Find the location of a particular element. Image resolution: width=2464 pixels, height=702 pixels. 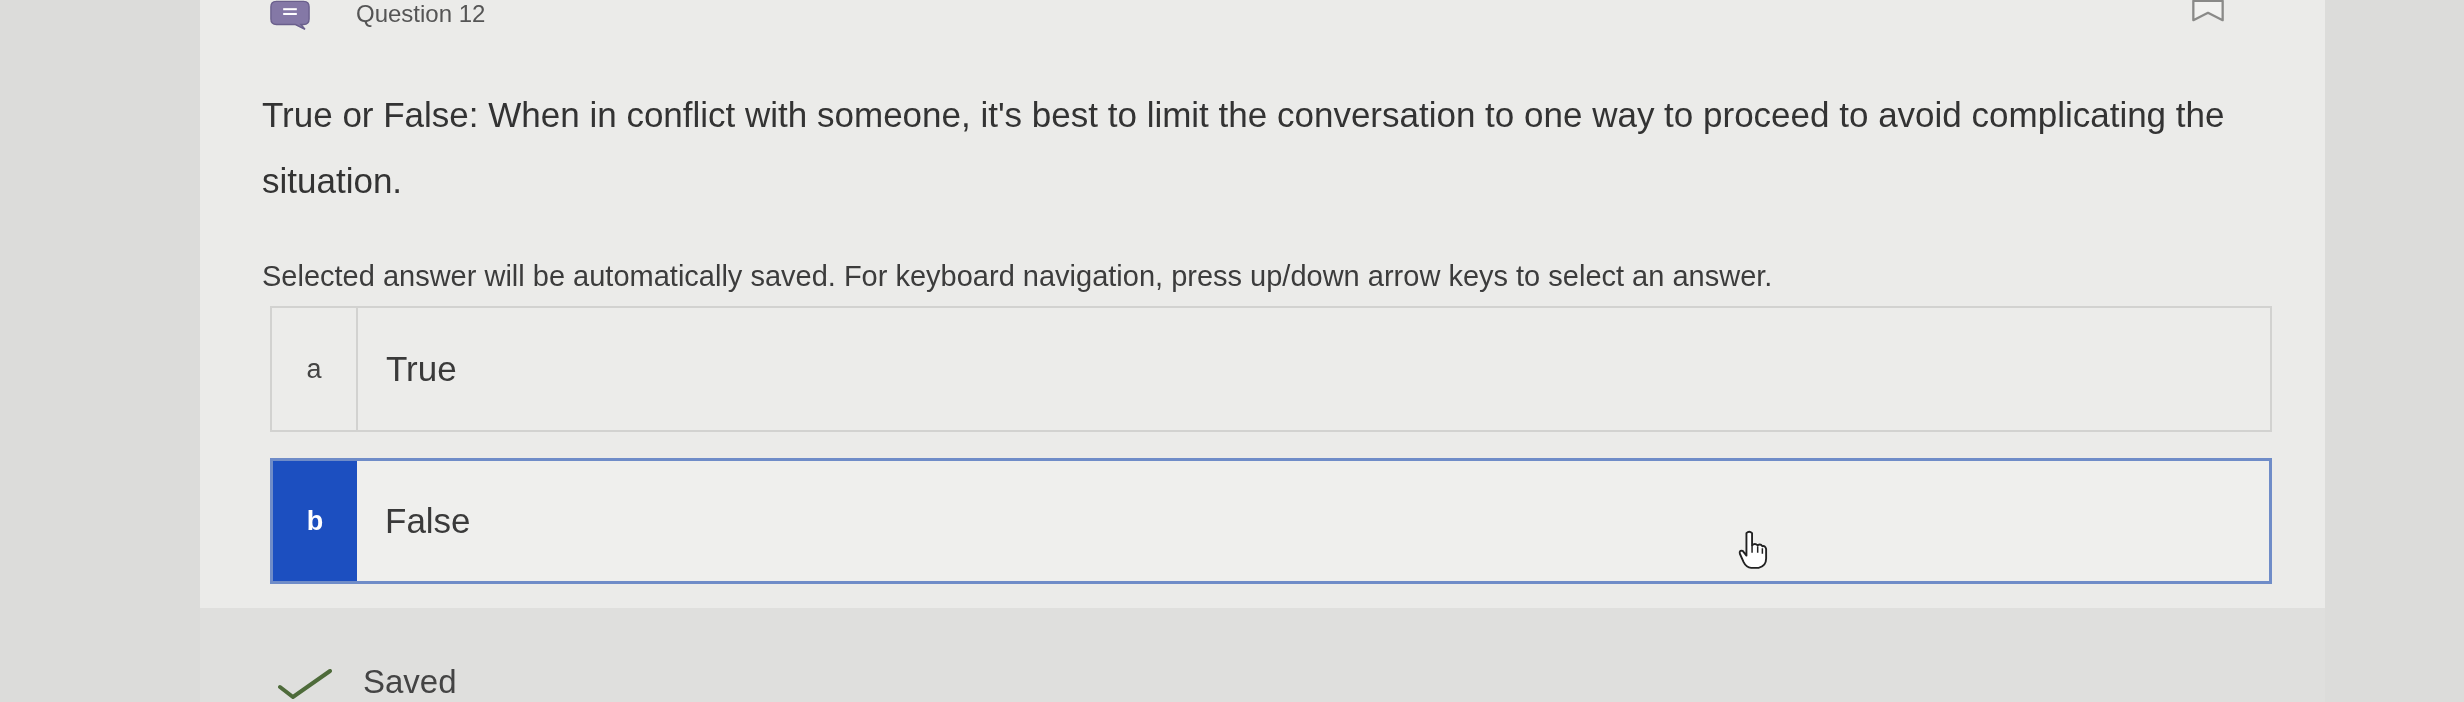

instructions-text: Selected answer will be automatically saved. For keyboard navigation, press up/down arrow keys to select an answer. is located at coordinates (1018, 276).